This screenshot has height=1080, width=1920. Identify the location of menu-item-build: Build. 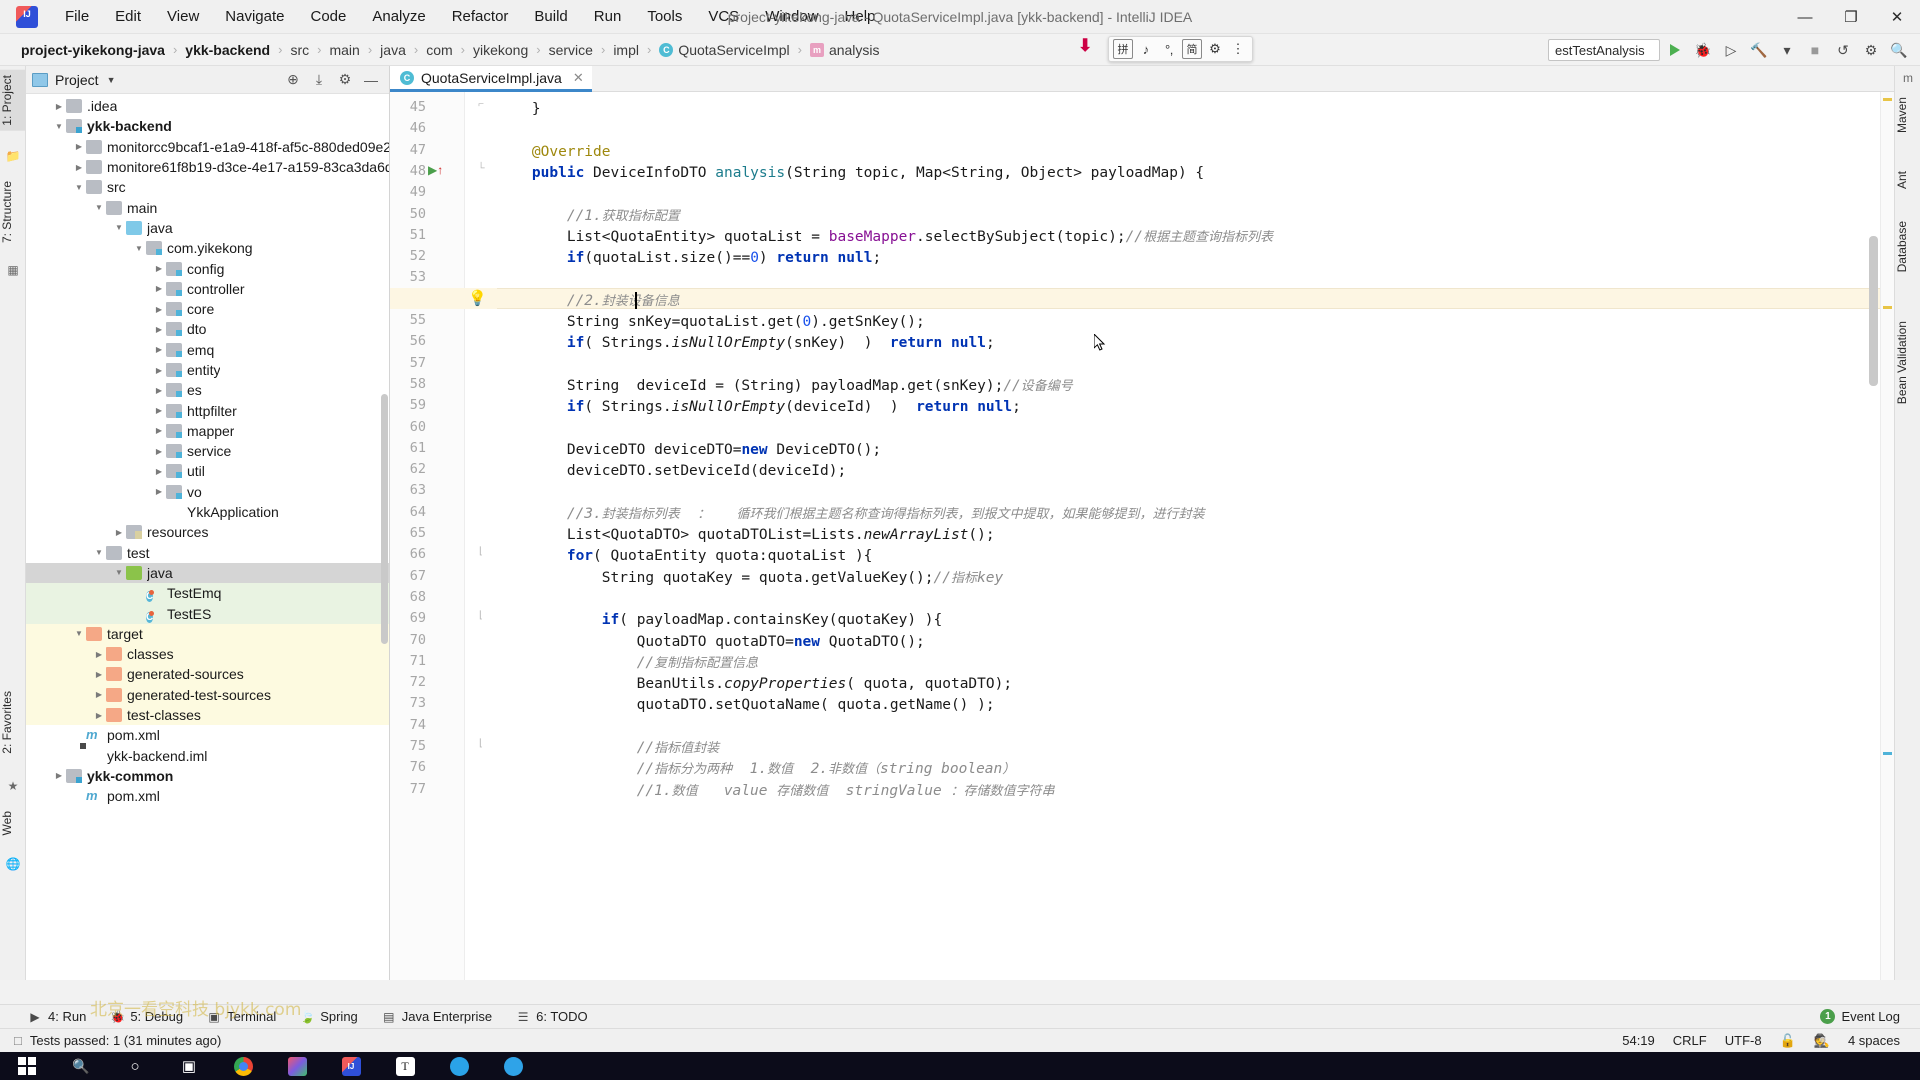
(550, 16).